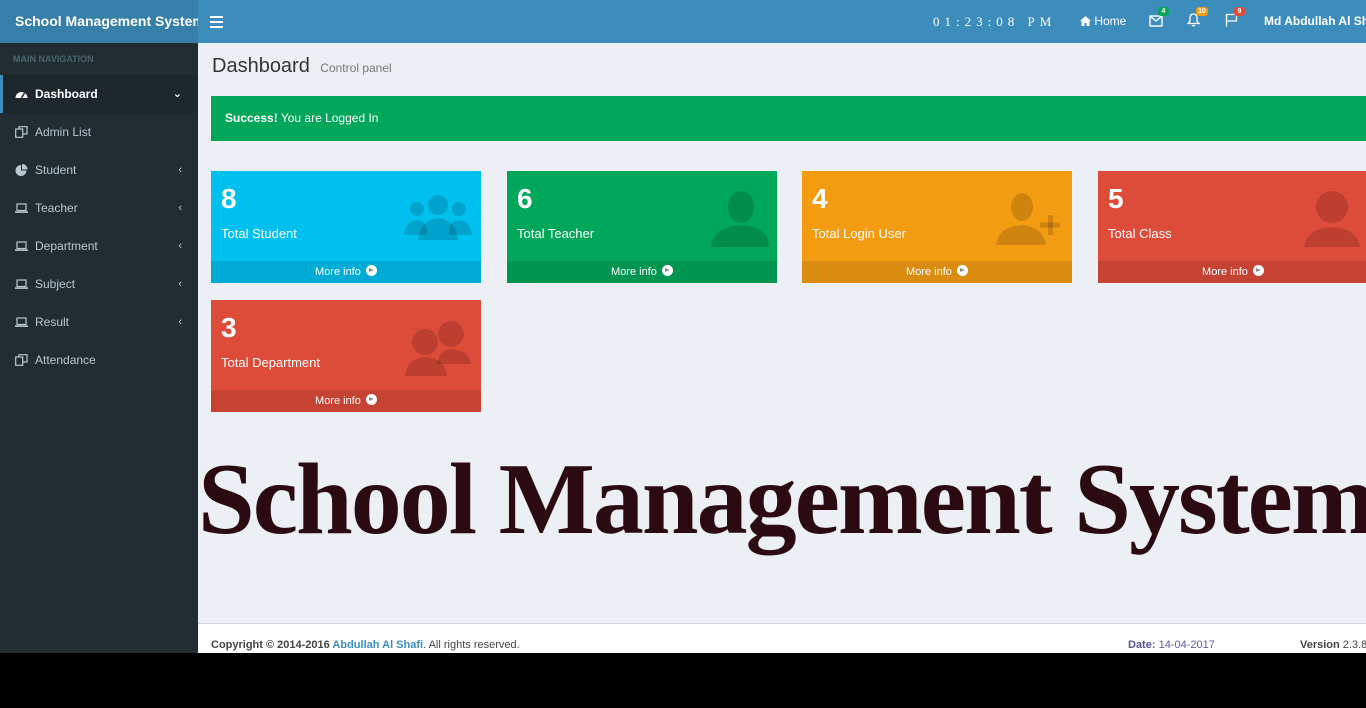 This screenshot has height=708, width=1366. I want to click on sidebar-item-attendance: Attendance, so click(99, 360).